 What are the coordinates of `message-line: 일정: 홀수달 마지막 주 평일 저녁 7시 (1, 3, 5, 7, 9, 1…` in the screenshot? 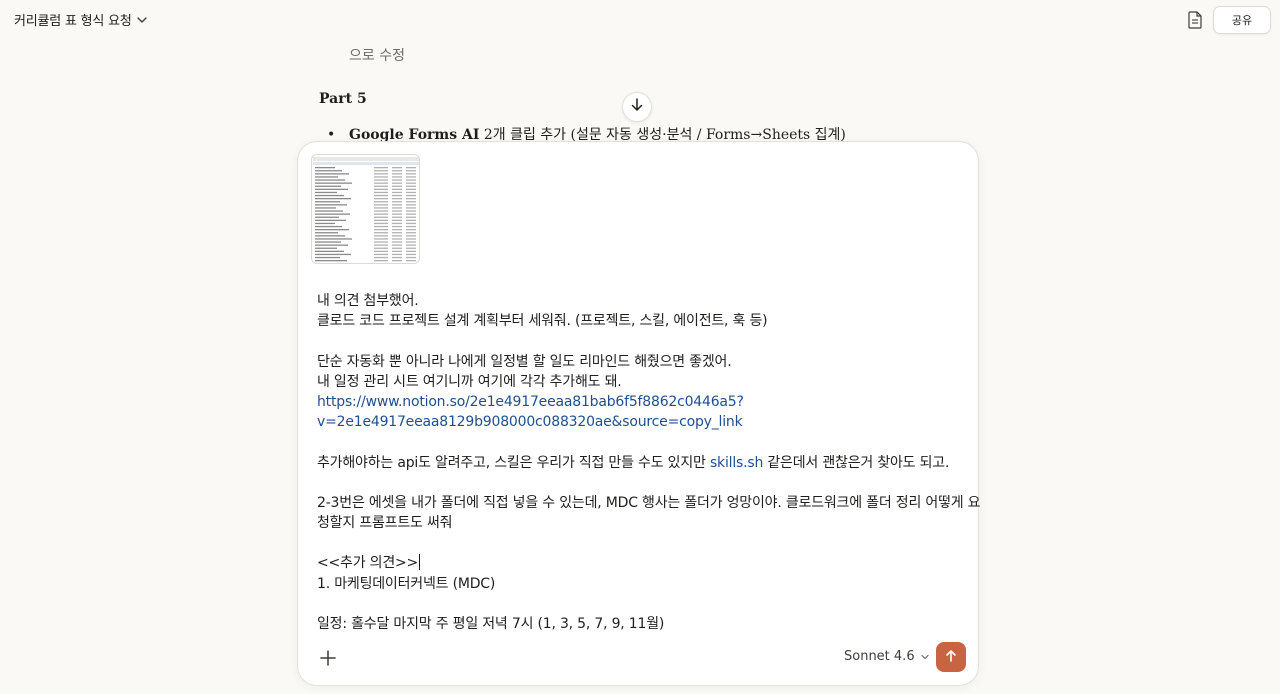 It's located at (491, 624).